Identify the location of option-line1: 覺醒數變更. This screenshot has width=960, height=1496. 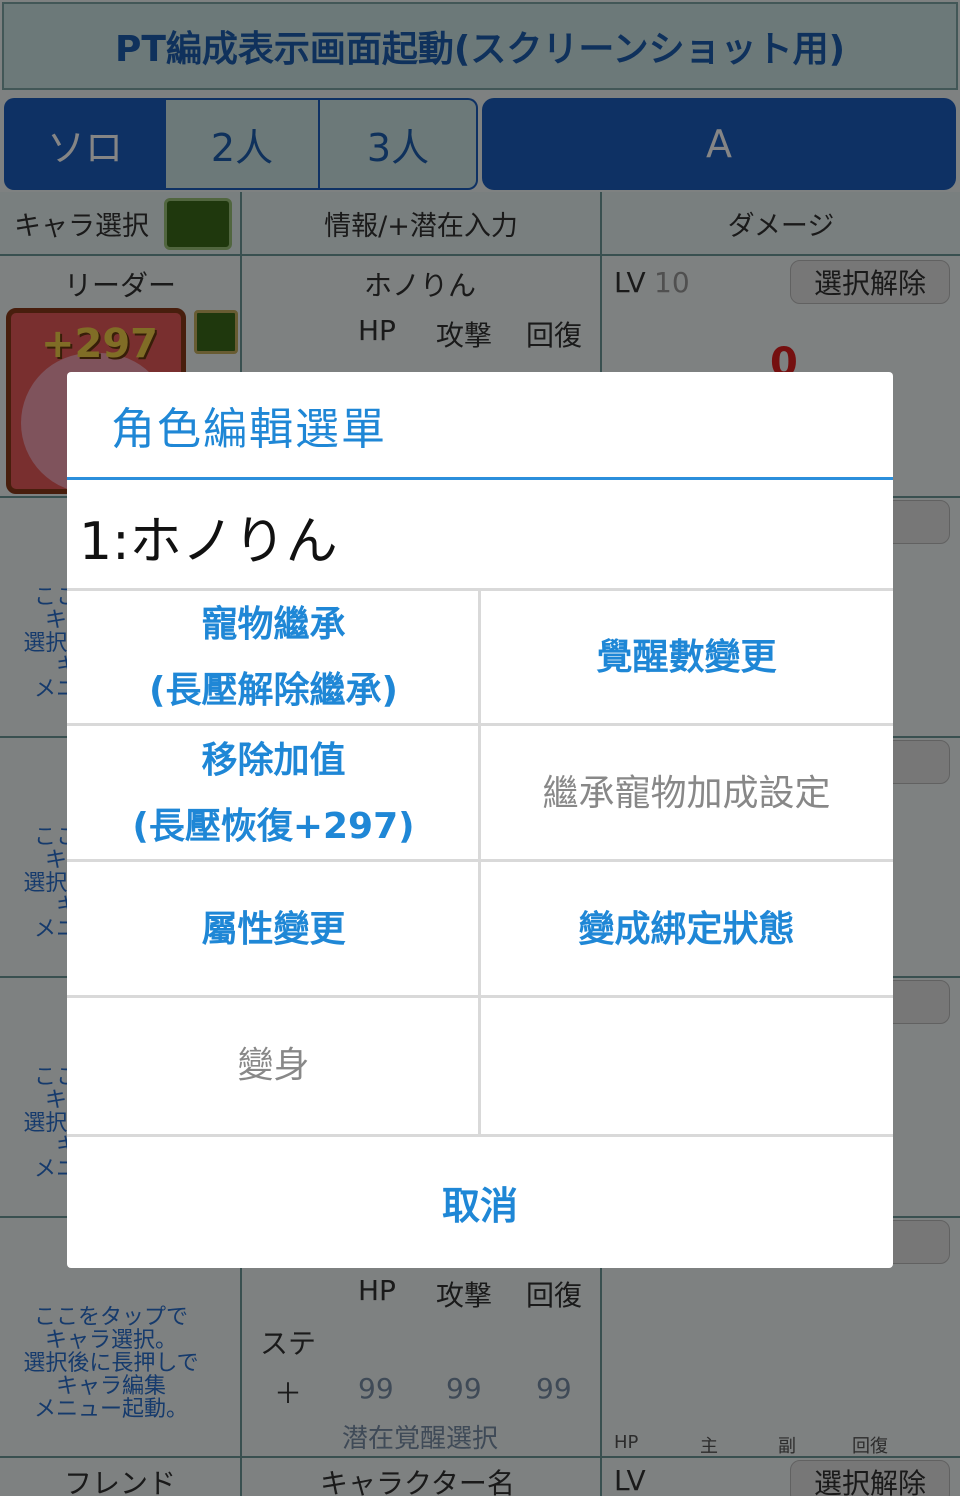
(686, 657).